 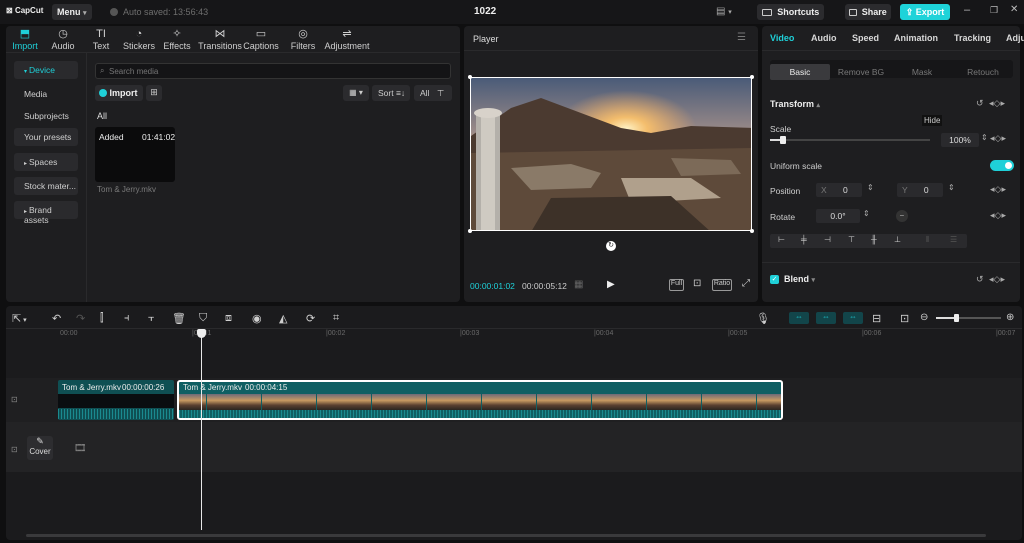 I want to click on crop-handle-br, so click(x=752, y=231).